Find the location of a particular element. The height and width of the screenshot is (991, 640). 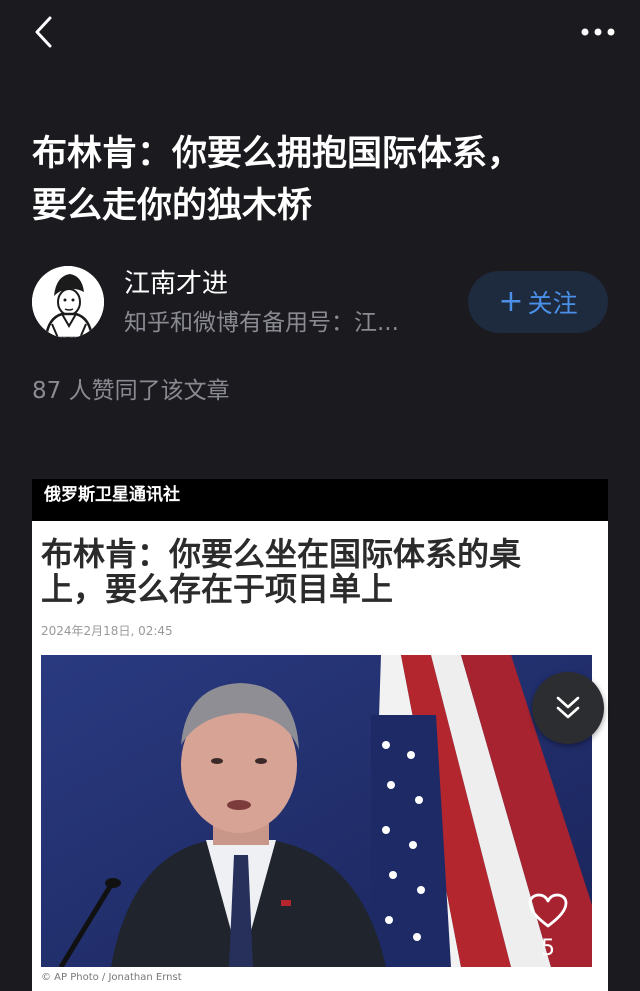

back-button is located at coordinates (44, 32).